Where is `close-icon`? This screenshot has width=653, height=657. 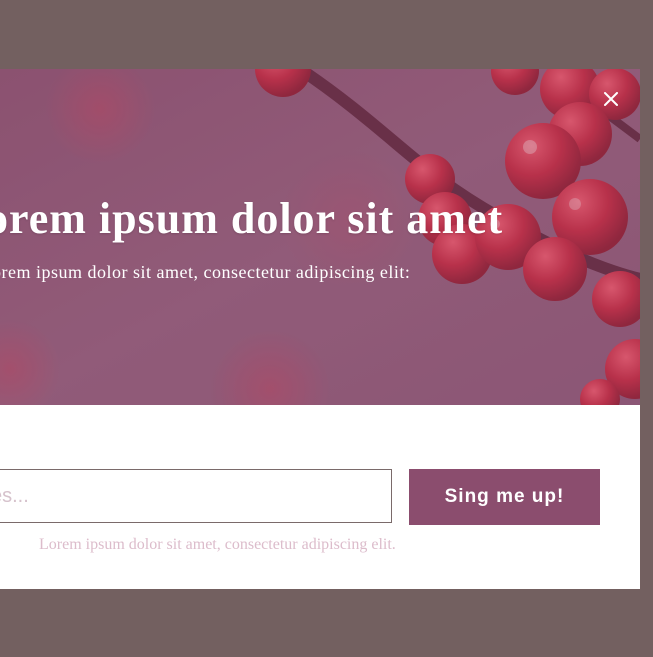
close-icon is located at coordinates (611, 99).